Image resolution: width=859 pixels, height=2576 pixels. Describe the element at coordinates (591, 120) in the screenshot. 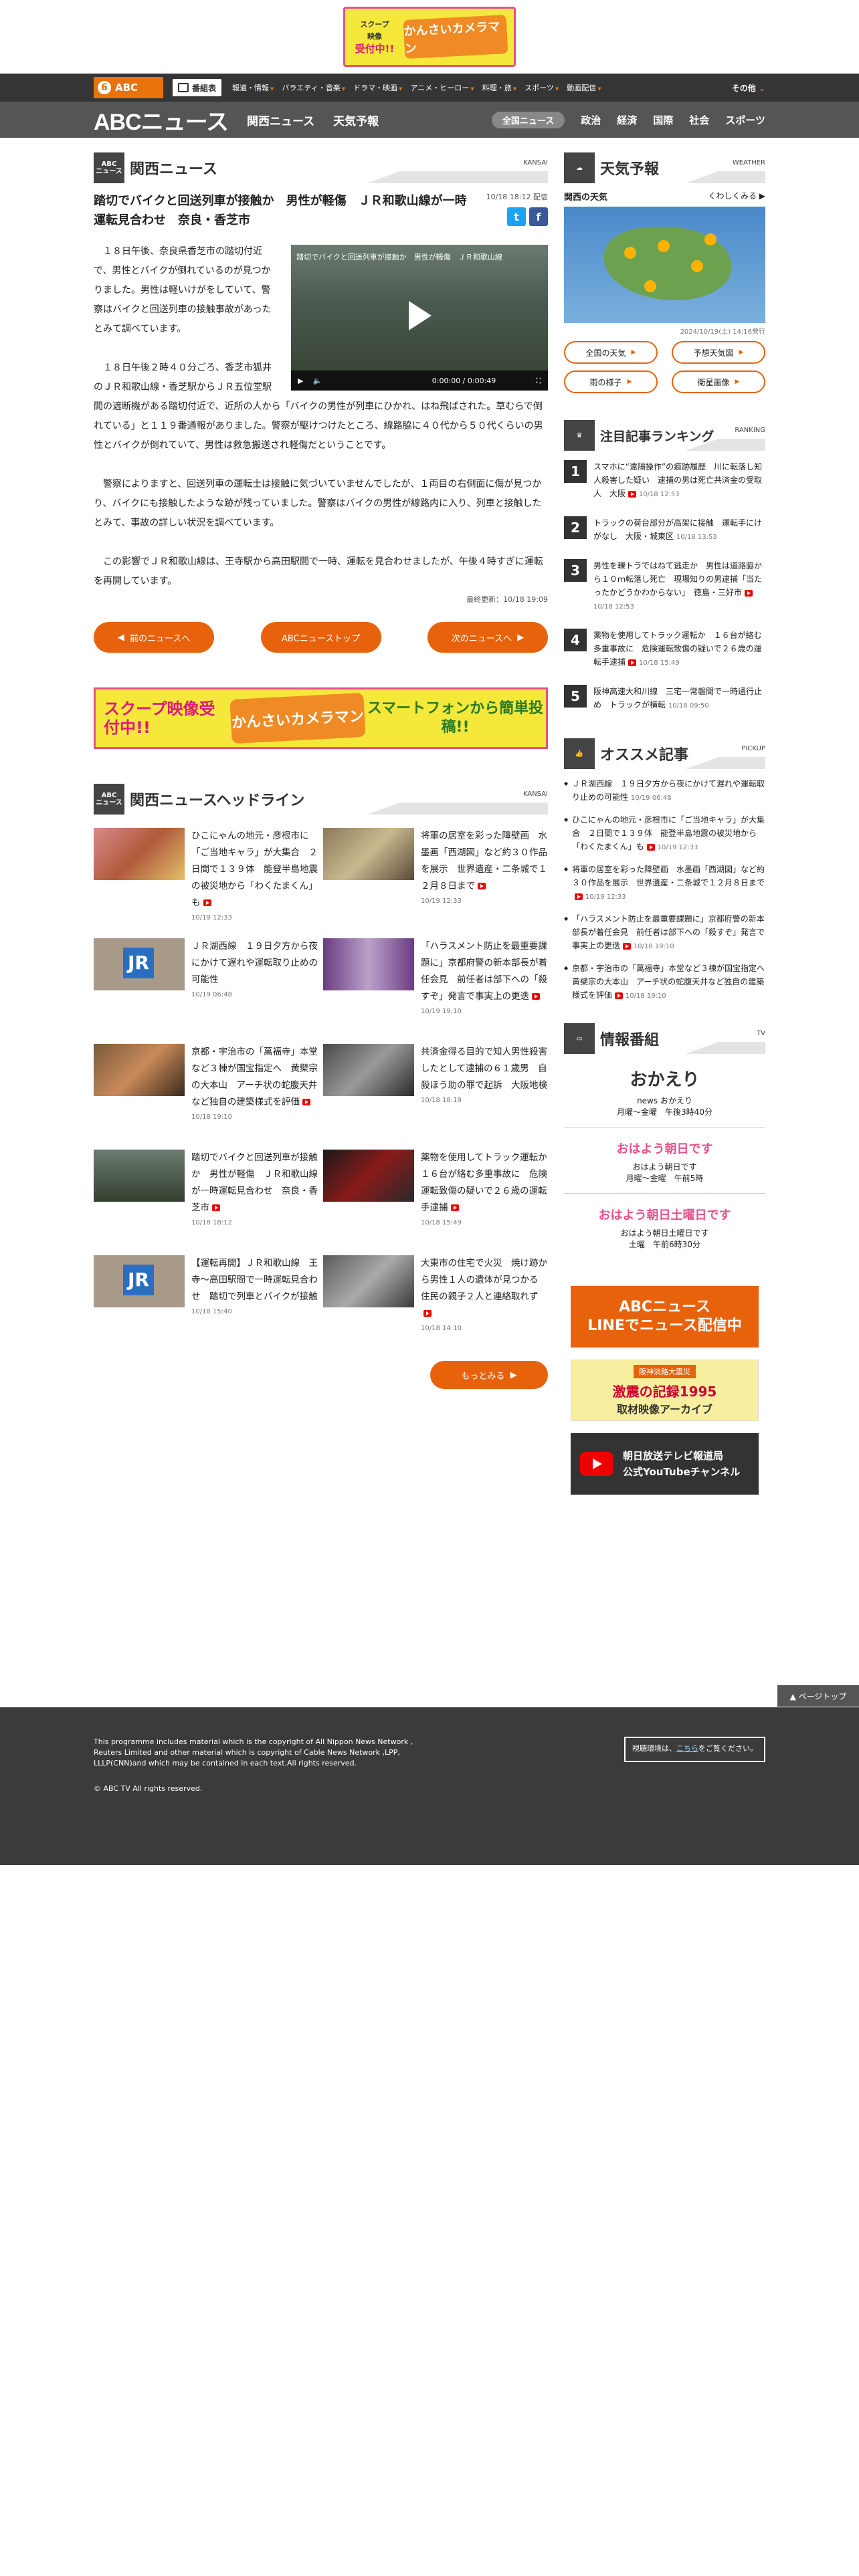

I see `cat-politics: 政治` at that location.